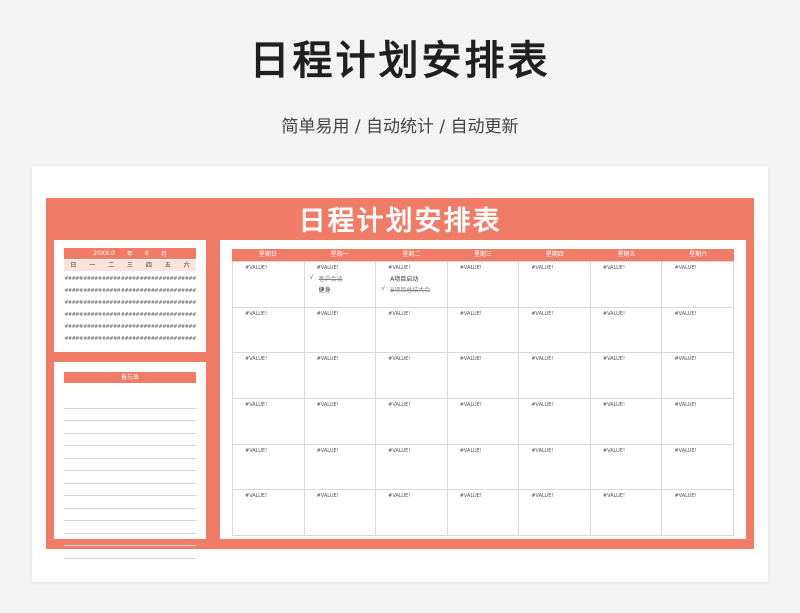  I want to click on task-check-icon, so click(383, 278).